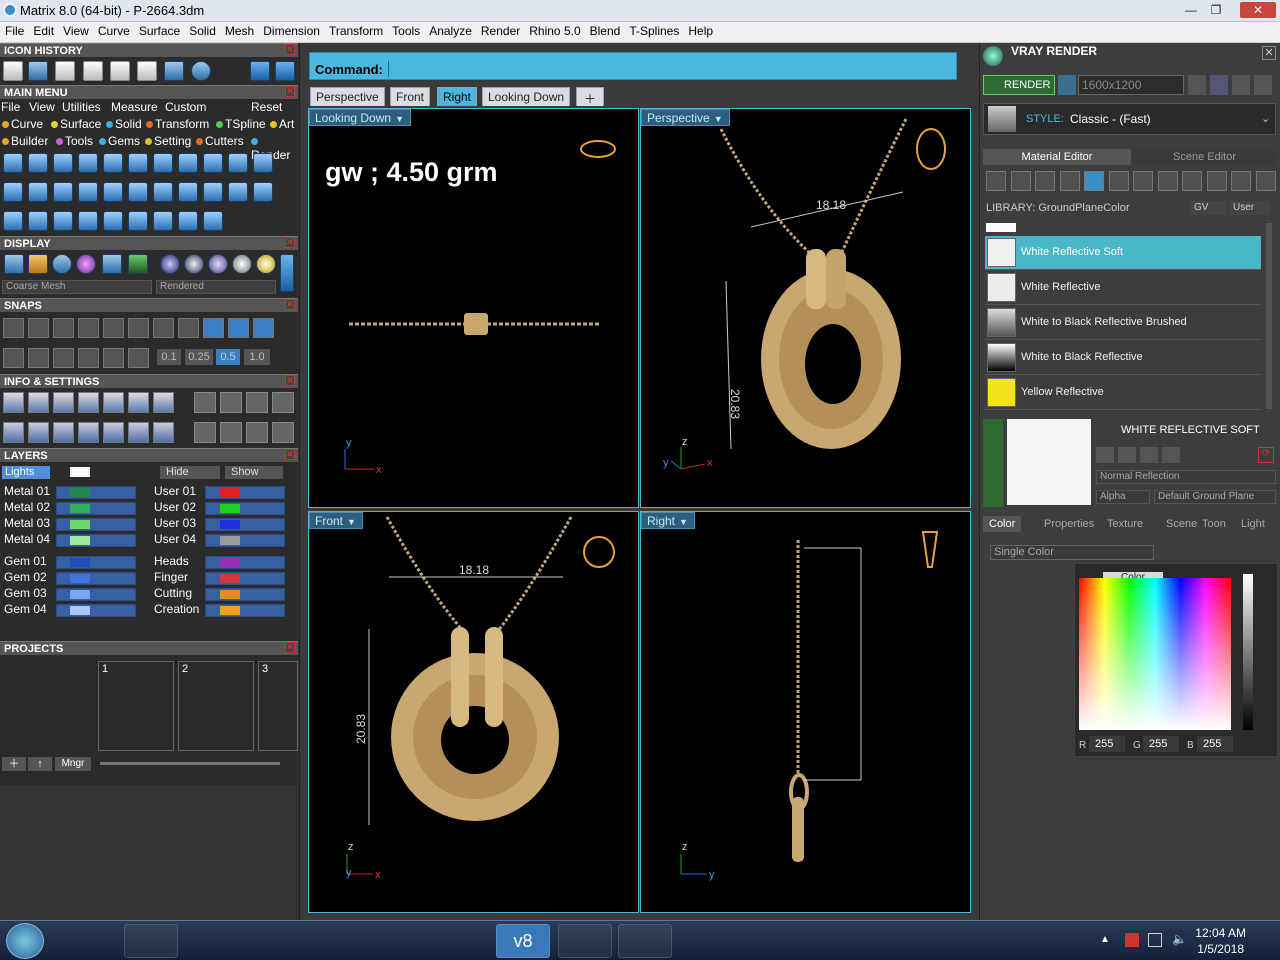 Image resolution: width=1280 pixels, height=960 pixels. Describe the element at coordinates (1266, 455) in the screenshot. I see `refresh-icon: ⟳` at that location.